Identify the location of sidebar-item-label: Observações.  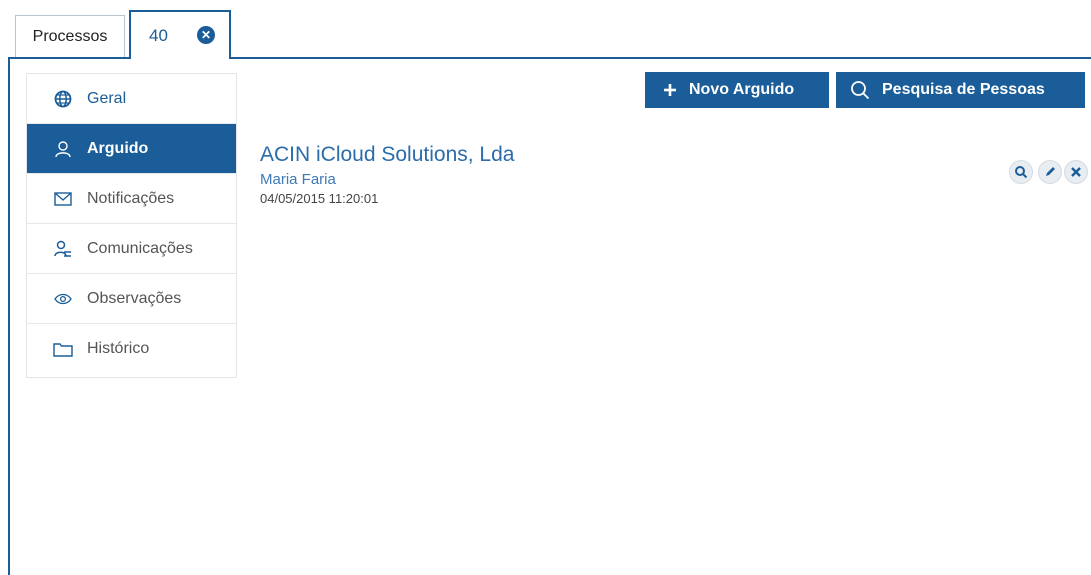
(134, 298).